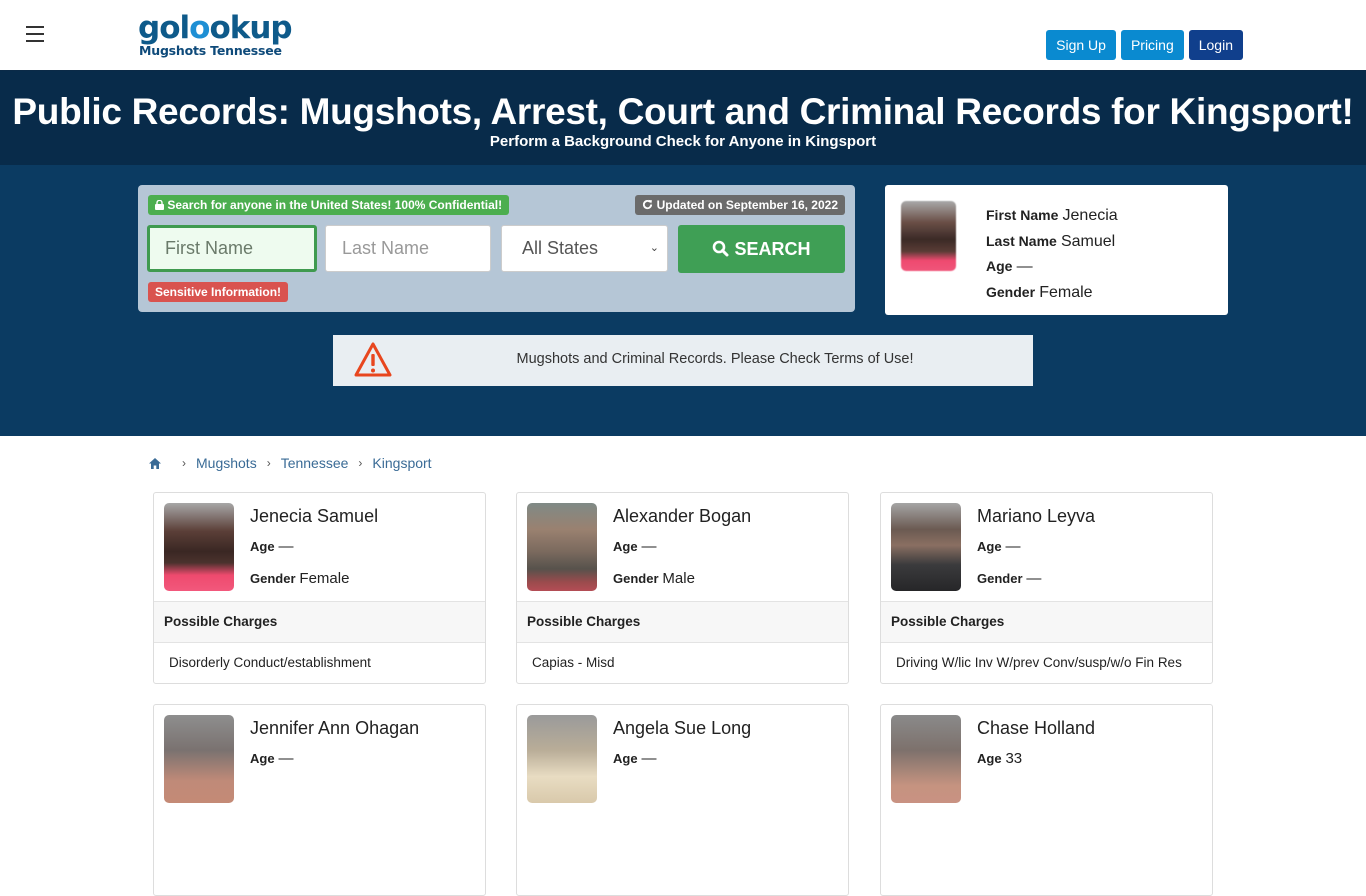 This screenshot has width=1366, height=896. What do you see at coordinates (401, 463) in the screenshot?
I see `breadcrumb-kingsport: Kingsport` at bounding box center [401, 463].